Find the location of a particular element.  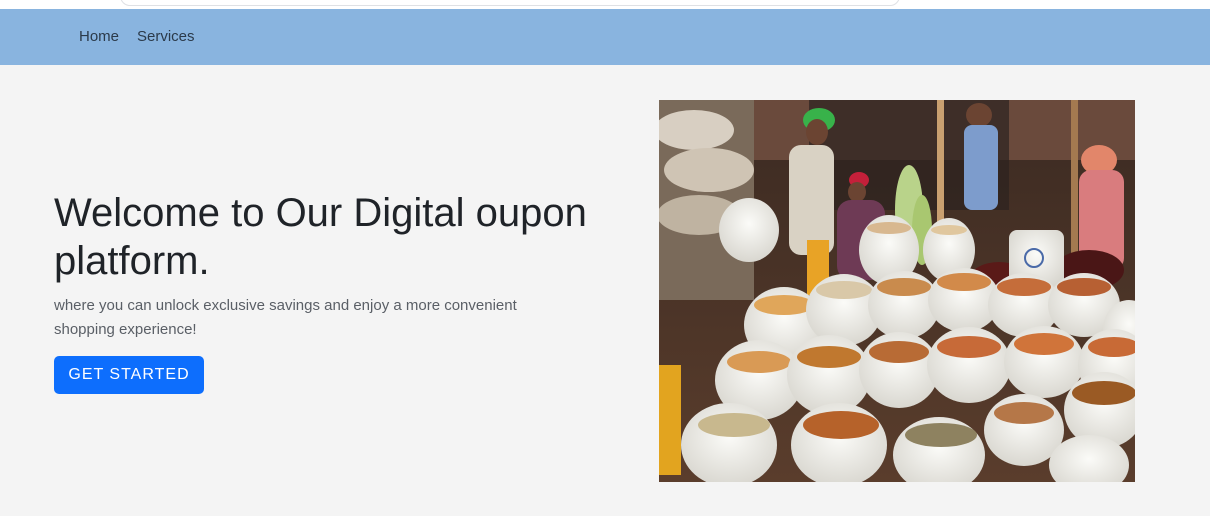

hero-title: Welcome to Our Digital oupon platform. is located at coordinates (320, 237).